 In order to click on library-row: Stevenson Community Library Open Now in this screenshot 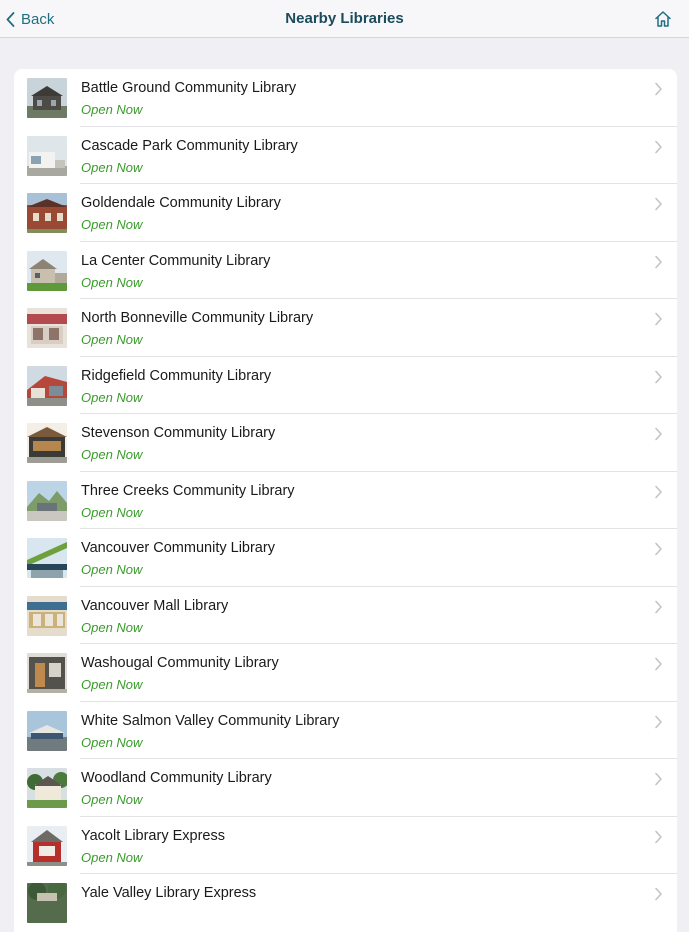, I will do `click(345, 443)`.